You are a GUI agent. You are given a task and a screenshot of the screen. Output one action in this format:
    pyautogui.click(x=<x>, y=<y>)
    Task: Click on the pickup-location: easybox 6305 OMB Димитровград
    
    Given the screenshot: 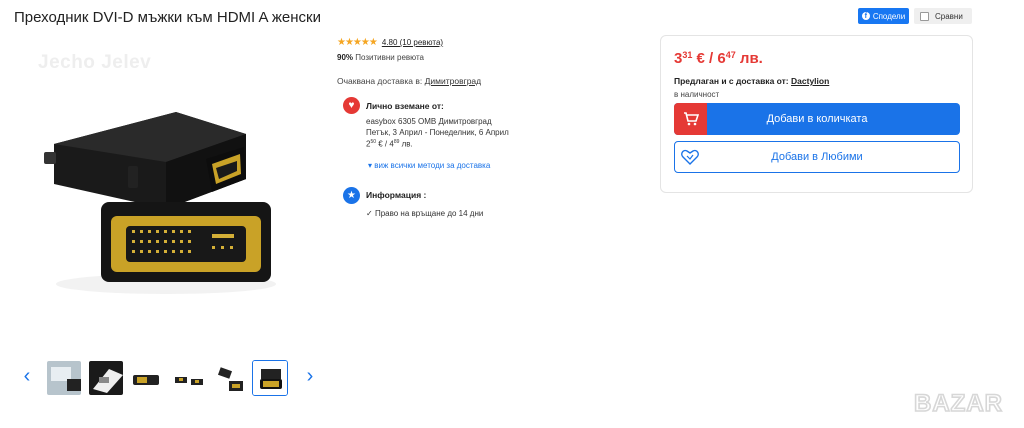 What is the action you would take?
    pyautogui.click(x=429, y=121)
    